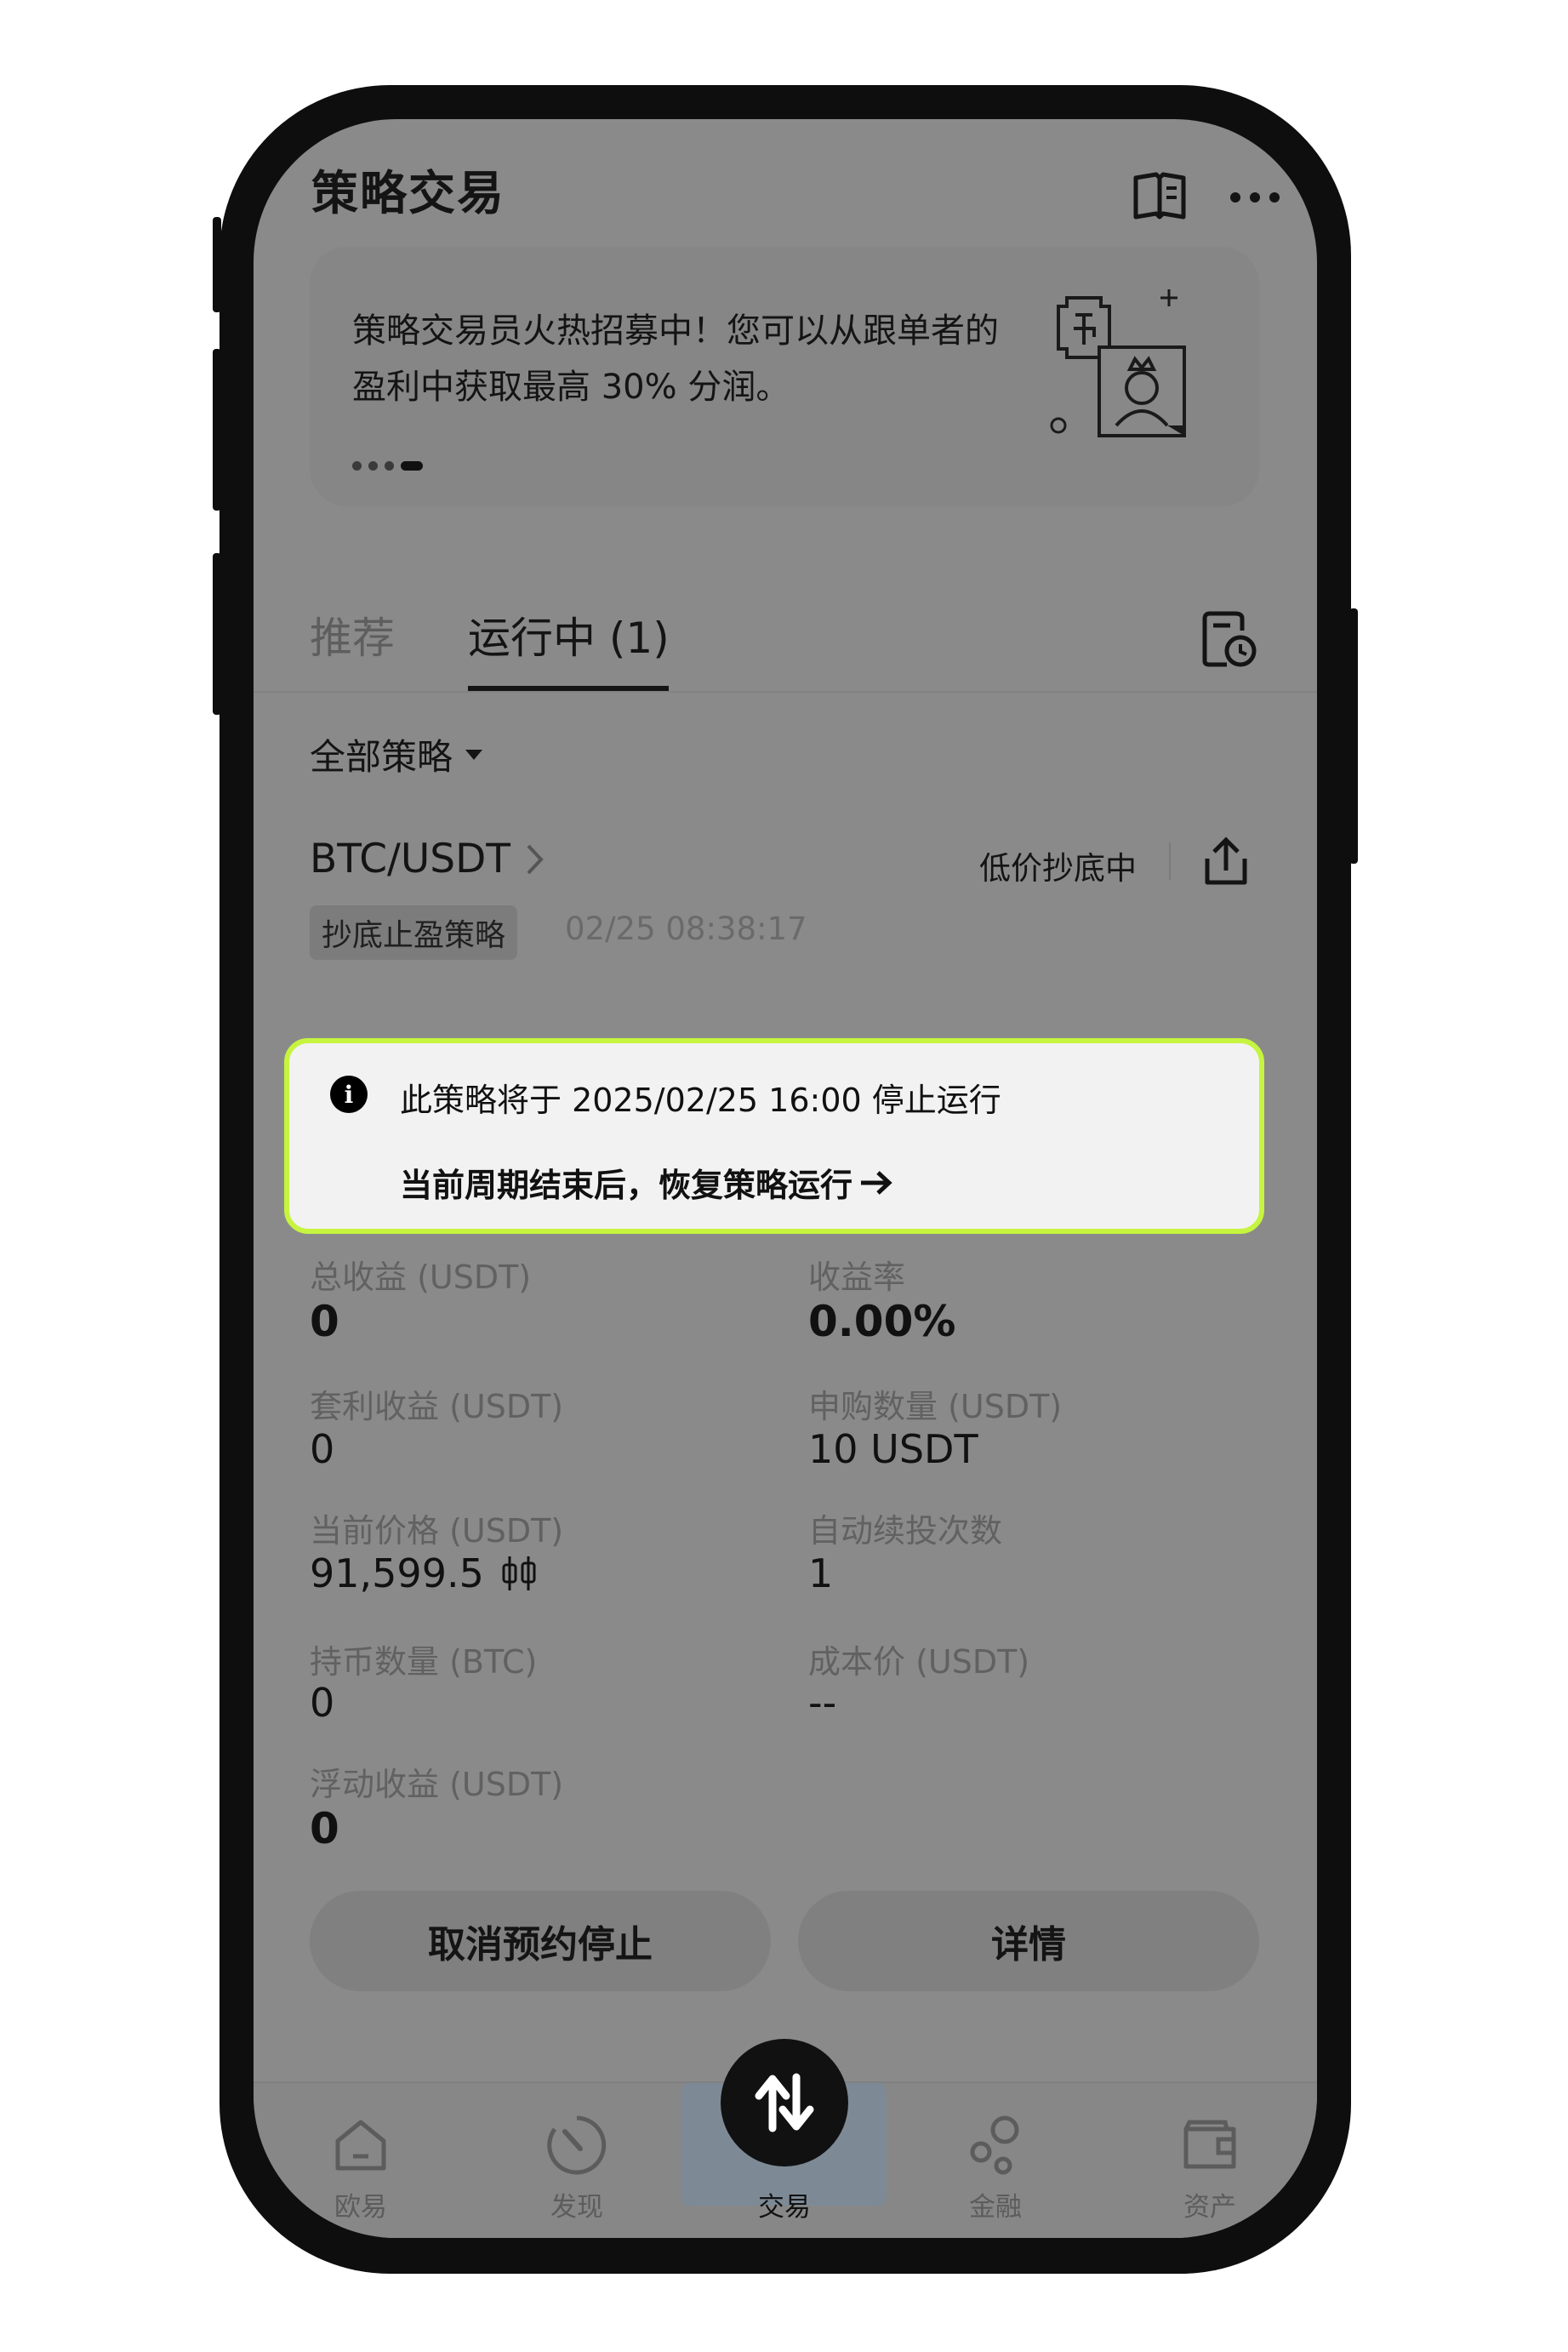 The image size is (1568, 2352). I want to click on info-icon: i, so click(349, 1094).